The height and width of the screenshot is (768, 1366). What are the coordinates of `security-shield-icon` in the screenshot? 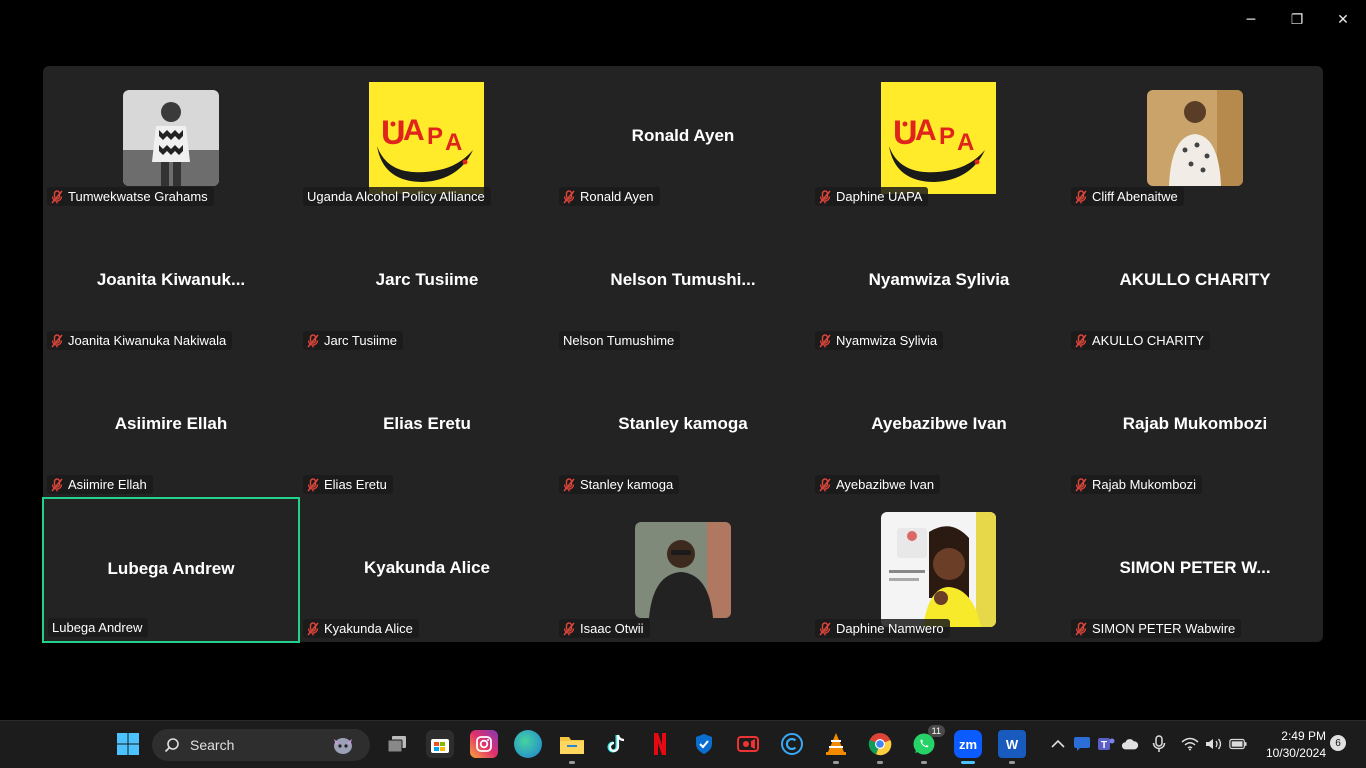 It's located at (704, 744).